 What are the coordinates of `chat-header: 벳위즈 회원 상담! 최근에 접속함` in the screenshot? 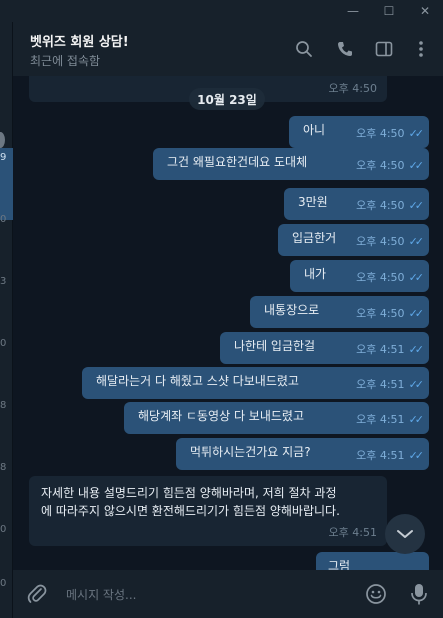 It's located at (228, 49).